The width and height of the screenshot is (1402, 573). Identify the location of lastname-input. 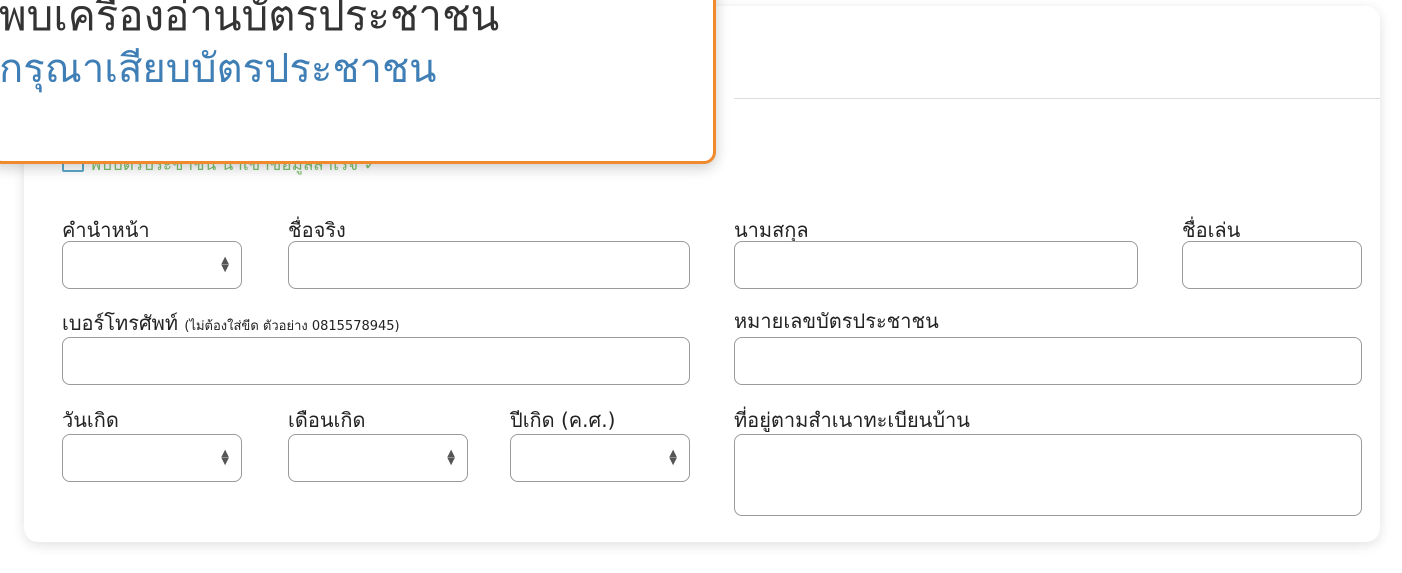
(936, 265).